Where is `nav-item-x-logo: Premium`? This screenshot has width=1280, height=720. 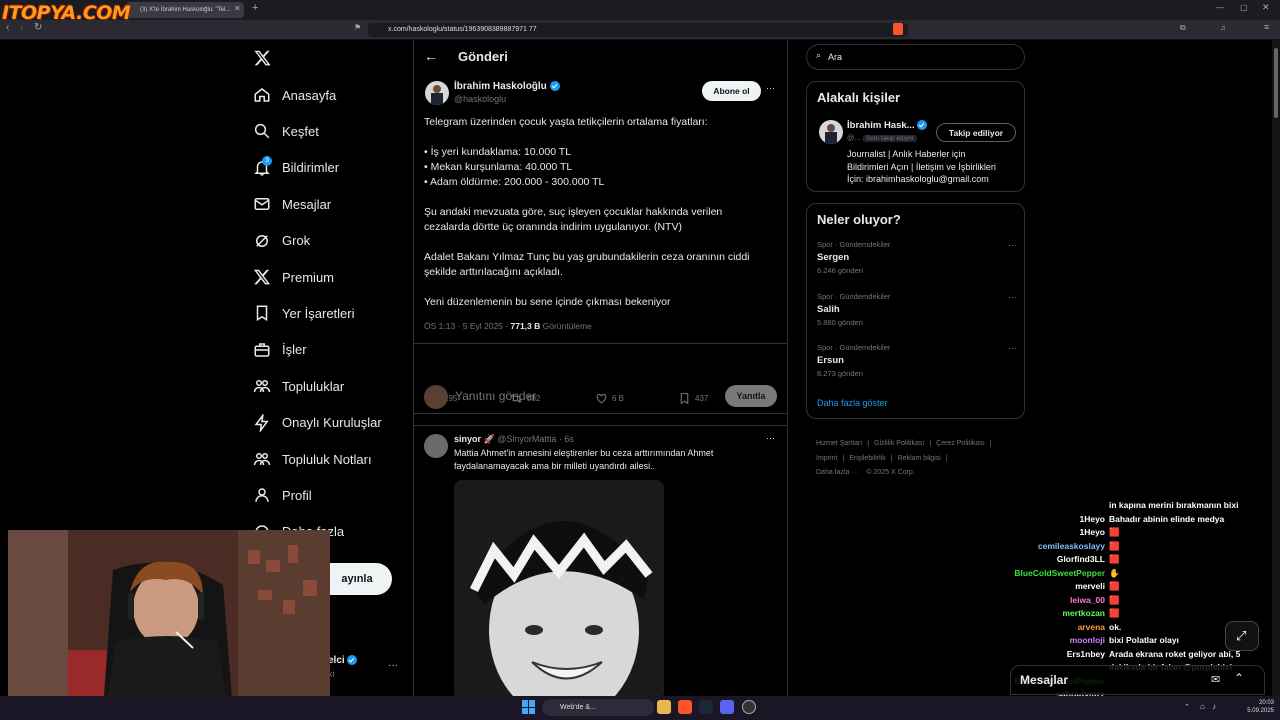 nav-item-x-logo: Premium is located at coordinates (293, 277).